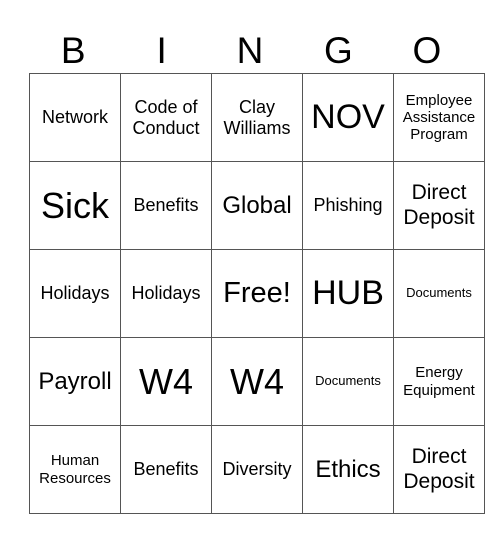 The image size is (500, 544). I want to click on bingo-cell: NOV, so click(348, 117).